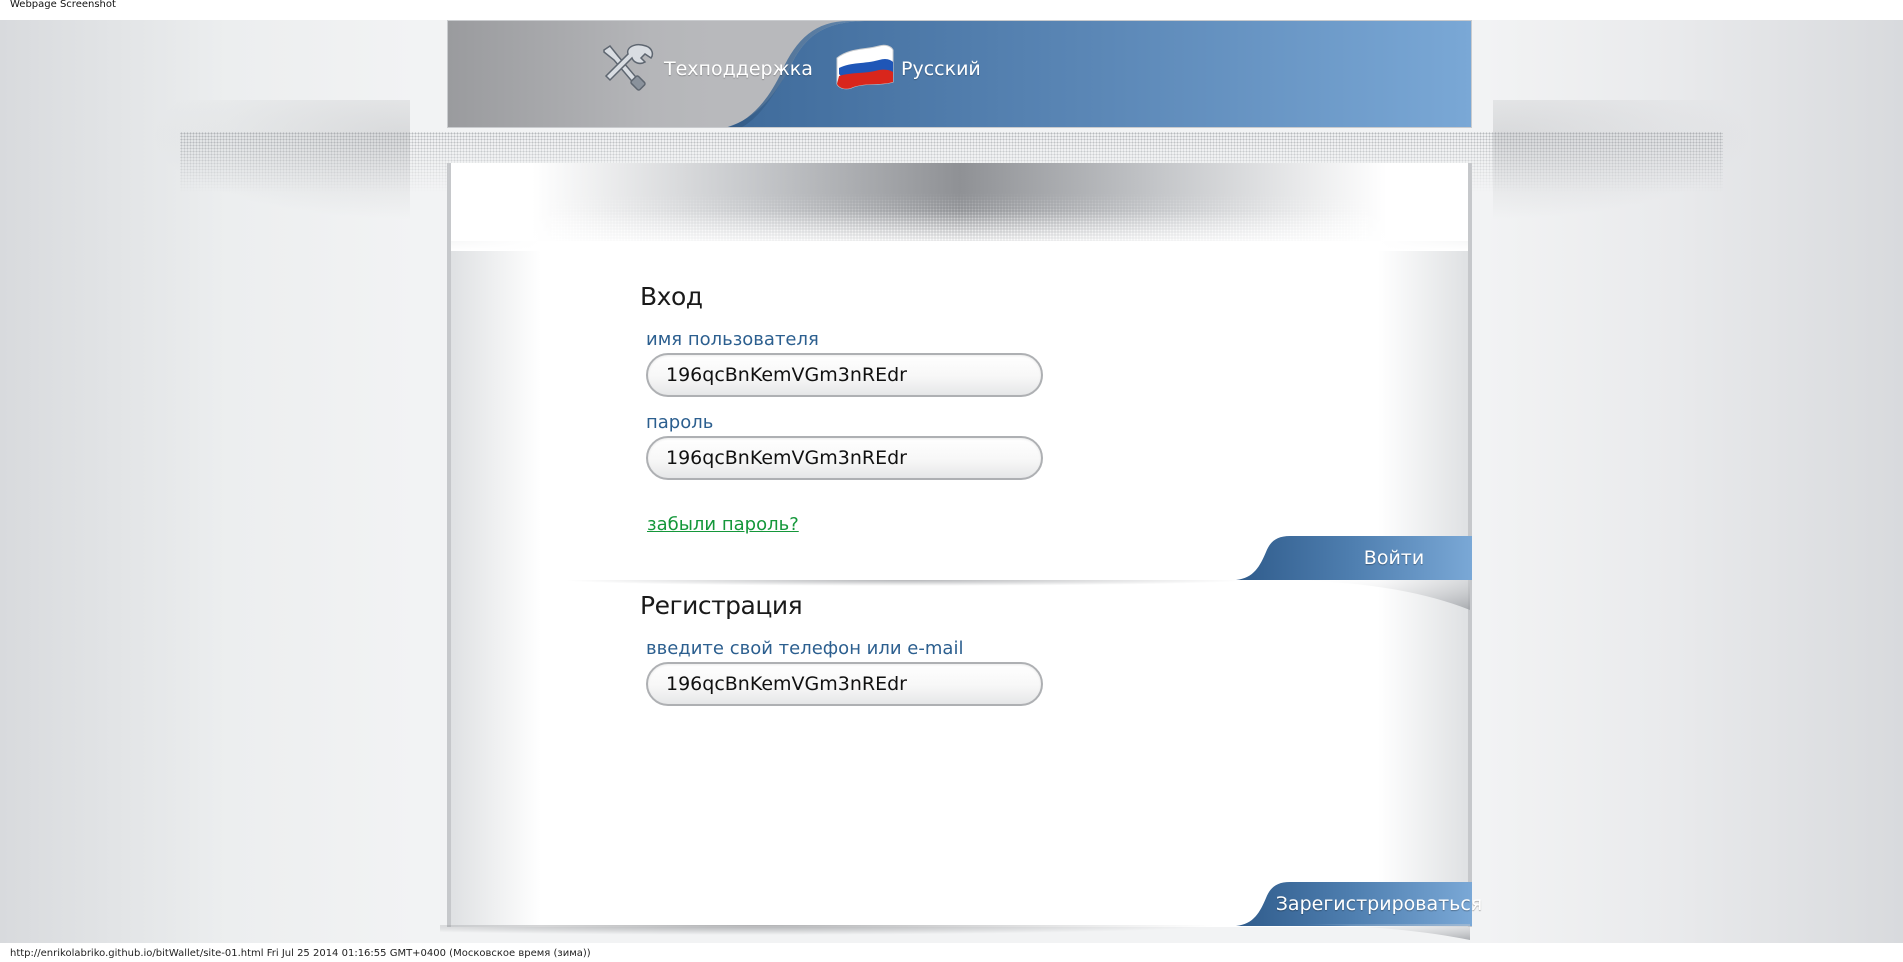 This screenshot has height=962, width=1903. I want to click on password-label: пароль, so click(680, 422).